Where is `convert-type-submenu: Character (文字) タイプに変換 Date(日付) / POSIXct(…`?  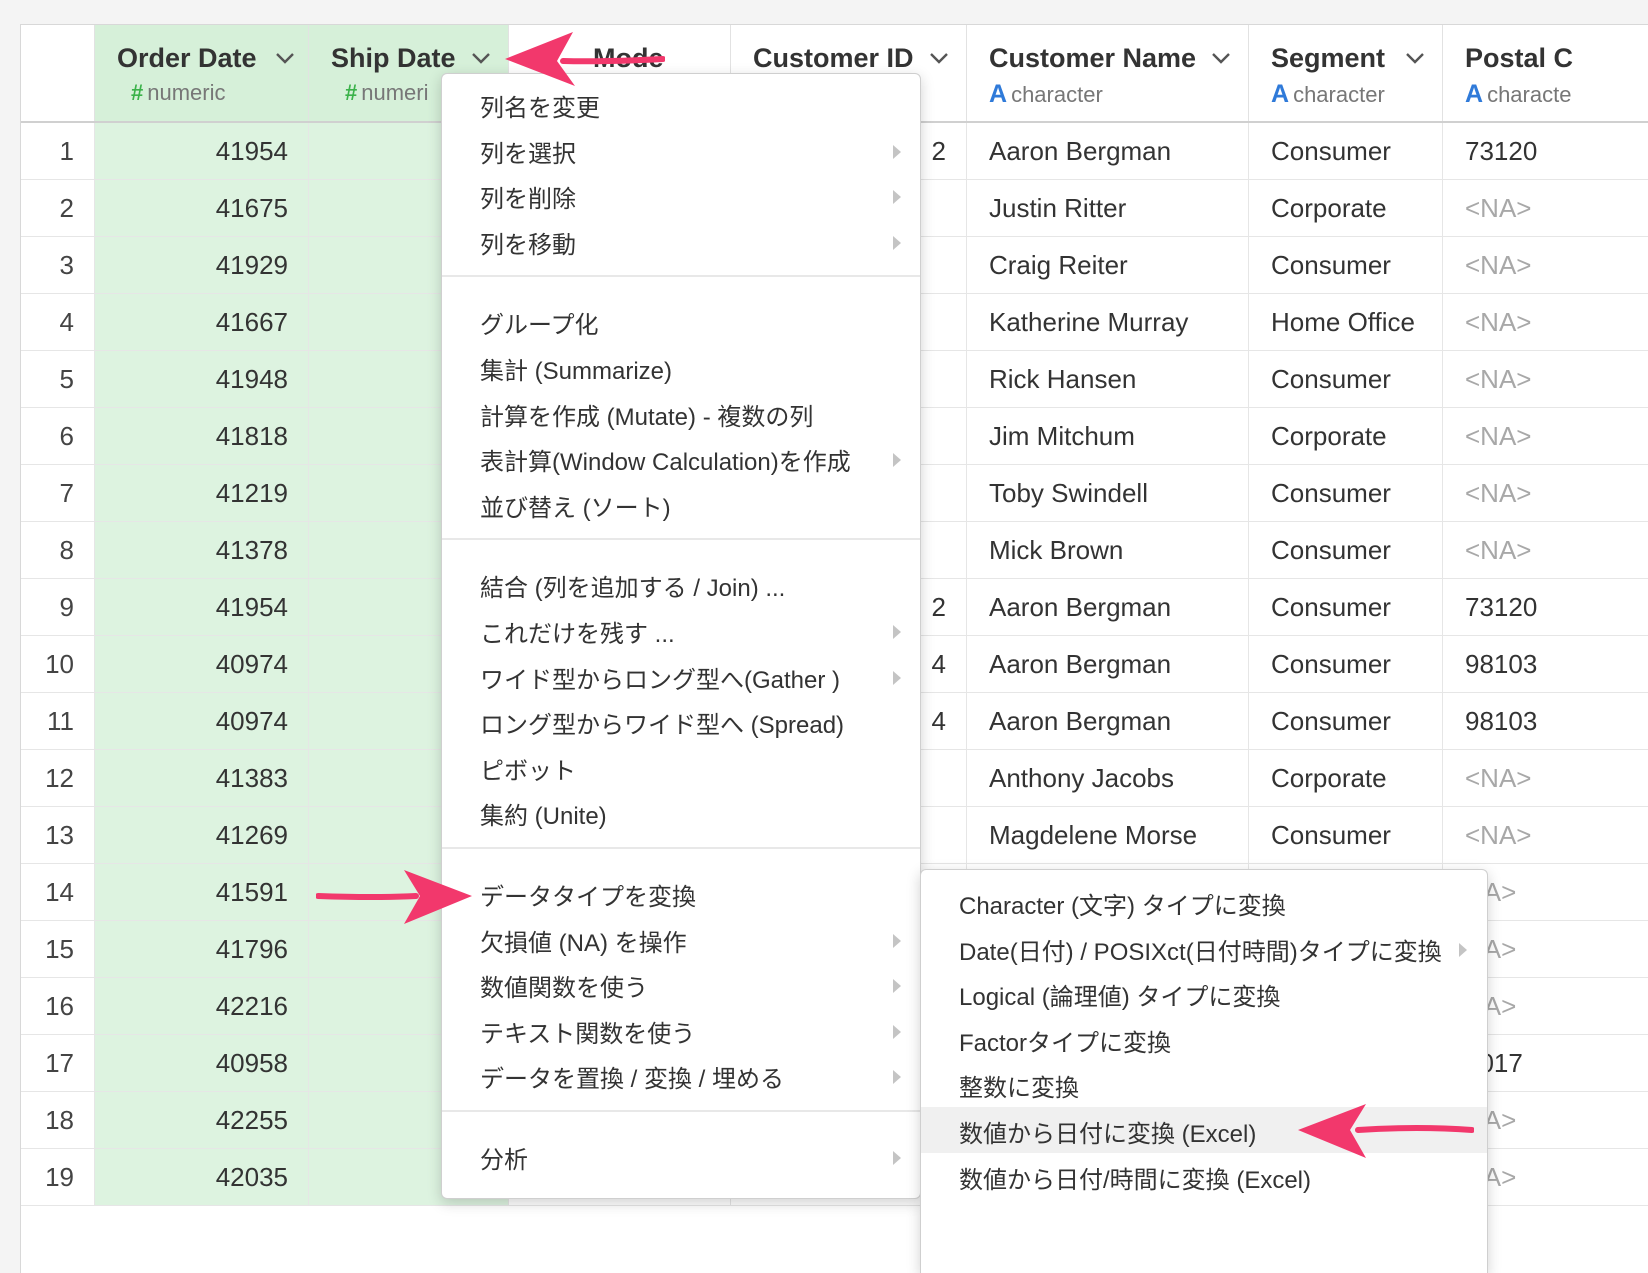
convert-type-submenu: Character (文字) タイプに変換 Date(日付) / POSIXct(… is located at coordinates (1204, 1071).